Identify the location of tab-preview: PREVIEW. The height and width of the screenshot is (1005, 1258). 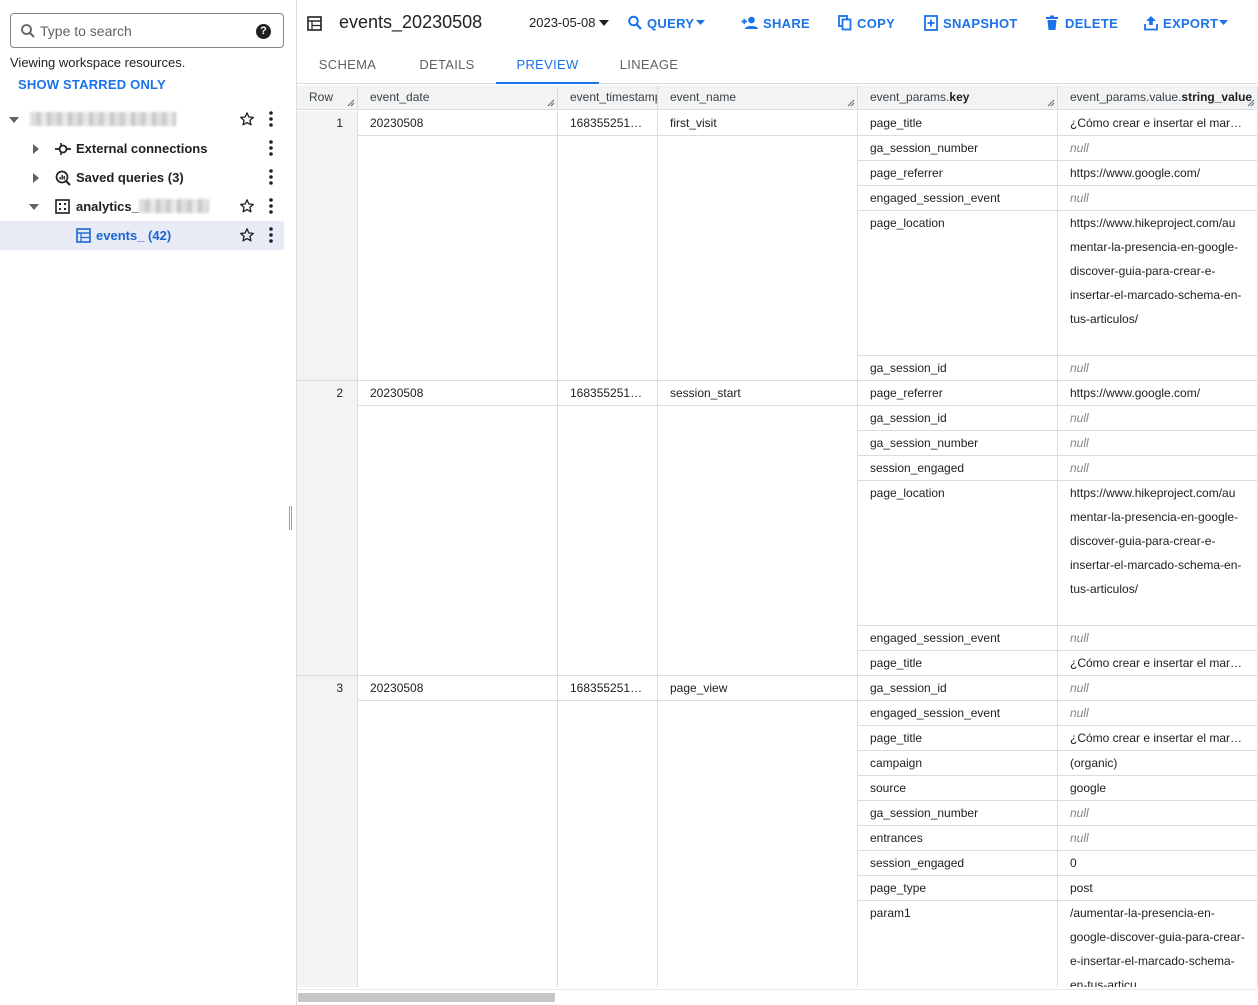
(547, 65).